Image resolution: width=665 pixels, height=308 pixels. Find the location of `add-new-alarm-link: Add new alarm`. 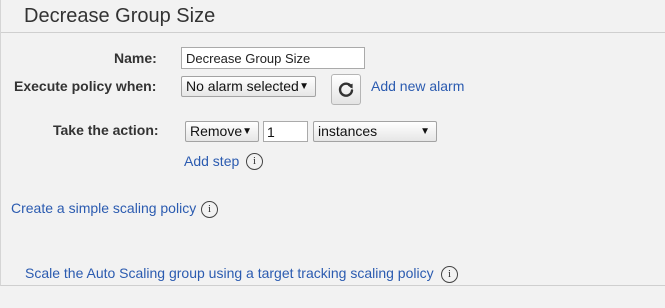

add-new-alarm-link: Add new alarm is located at coordinates (417, 86).